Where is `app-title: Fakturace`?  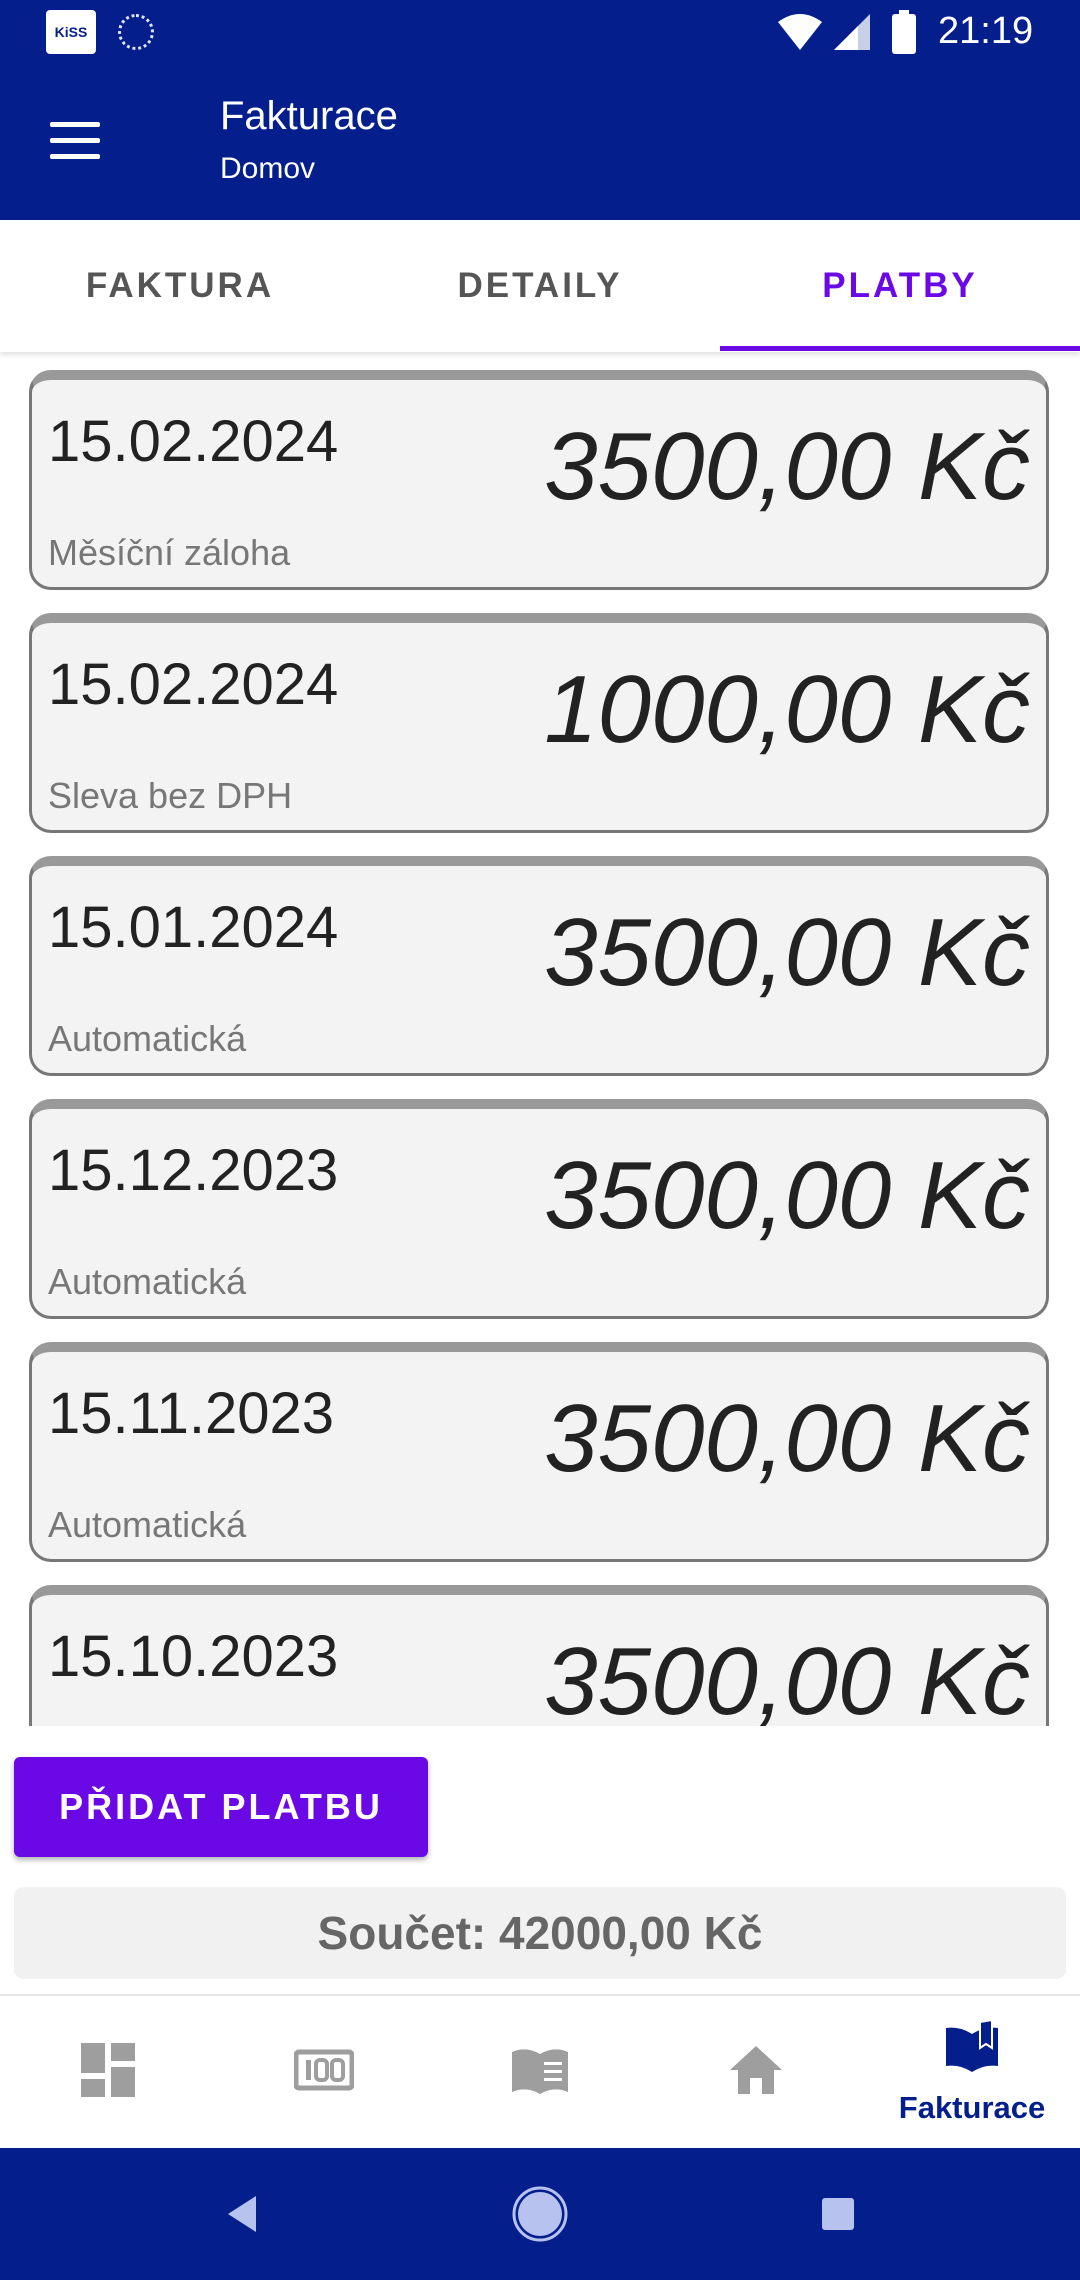
app-title: Fakturace is located at coordinates (309, 116).